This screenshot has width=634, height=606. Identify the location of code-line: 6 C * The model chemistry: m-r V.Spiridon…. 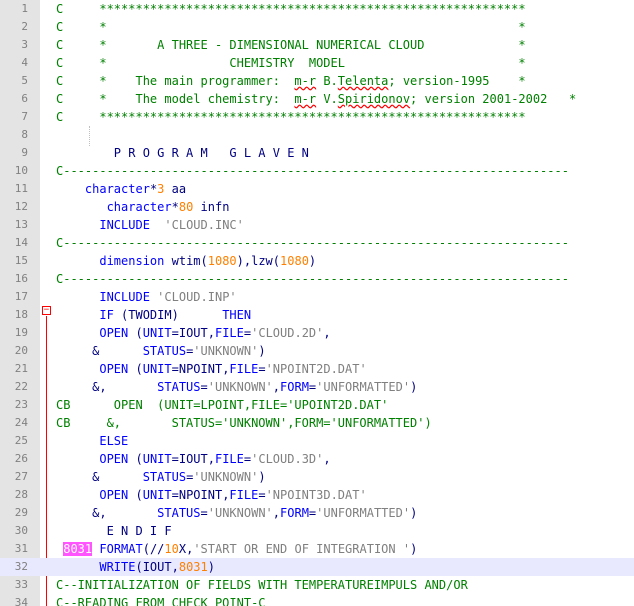
(317, 99).